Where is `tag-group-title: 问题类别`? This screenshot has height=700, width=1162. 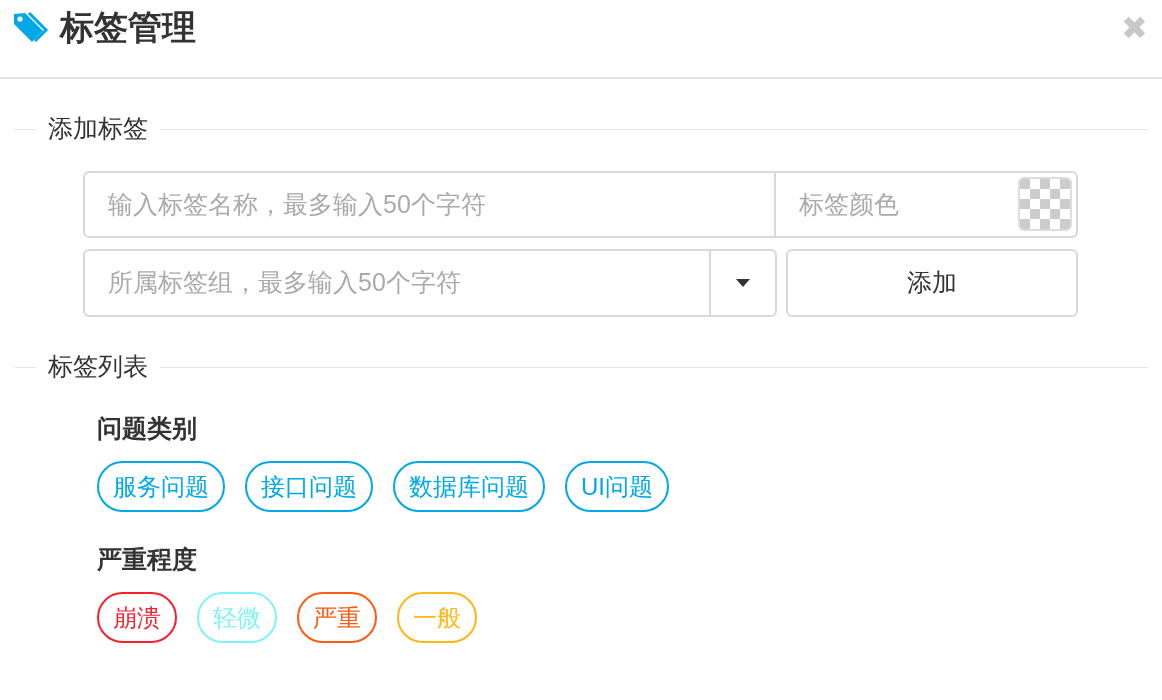
tag-group-title: 问题类别 is located at coordinates (147, 428).